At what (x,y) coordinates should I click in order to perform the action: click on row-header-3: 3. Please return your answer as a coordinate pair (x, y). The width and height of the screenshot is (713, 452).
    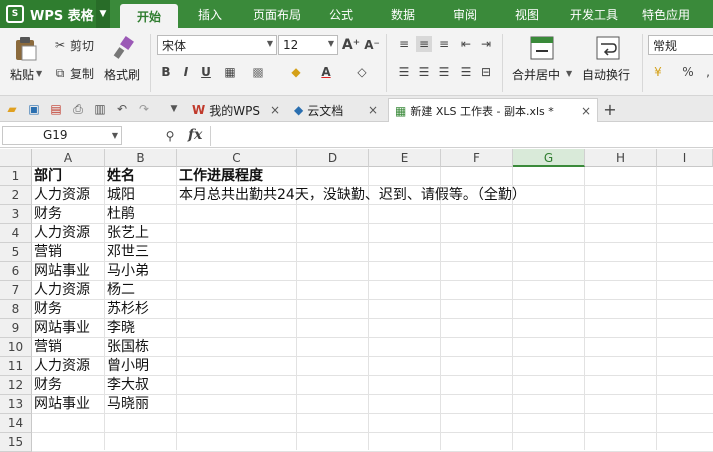
    Looking at the image, I should click on (16, 214).